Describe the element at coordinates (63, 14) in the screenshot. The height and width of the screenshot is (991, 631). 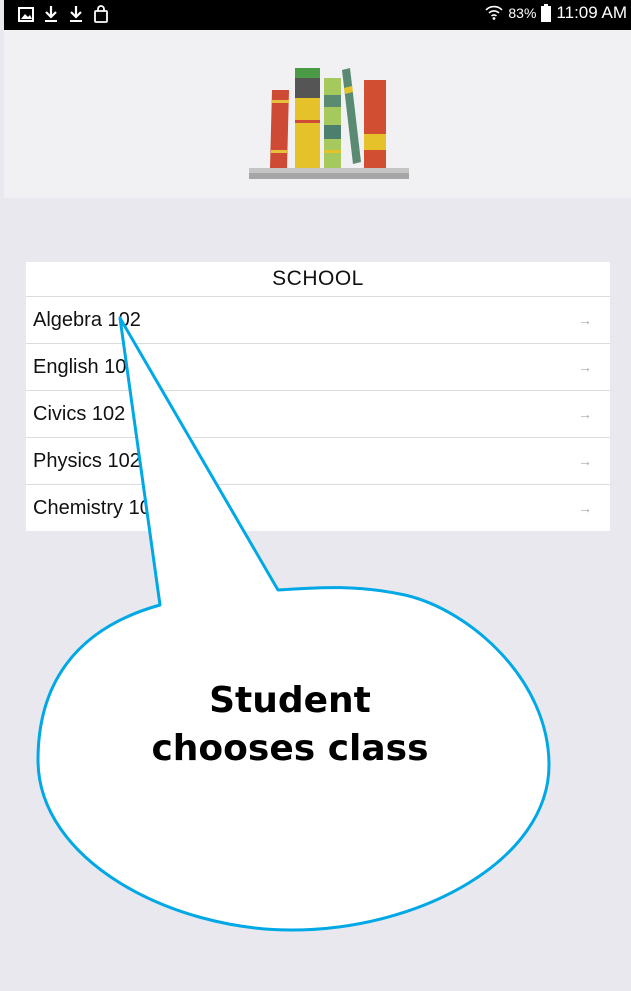
I see `notification-icons` at that location.